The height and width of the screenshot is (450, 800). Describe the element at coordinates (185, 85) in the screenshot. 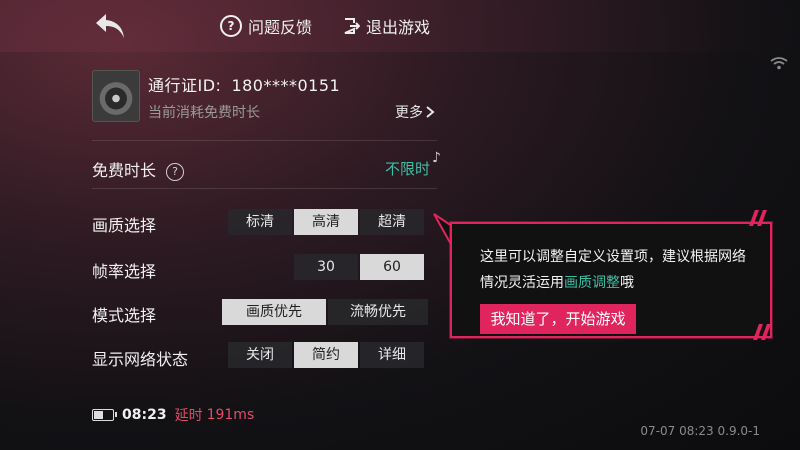

I see `pass-id-label: 通行证ID:` at that location.